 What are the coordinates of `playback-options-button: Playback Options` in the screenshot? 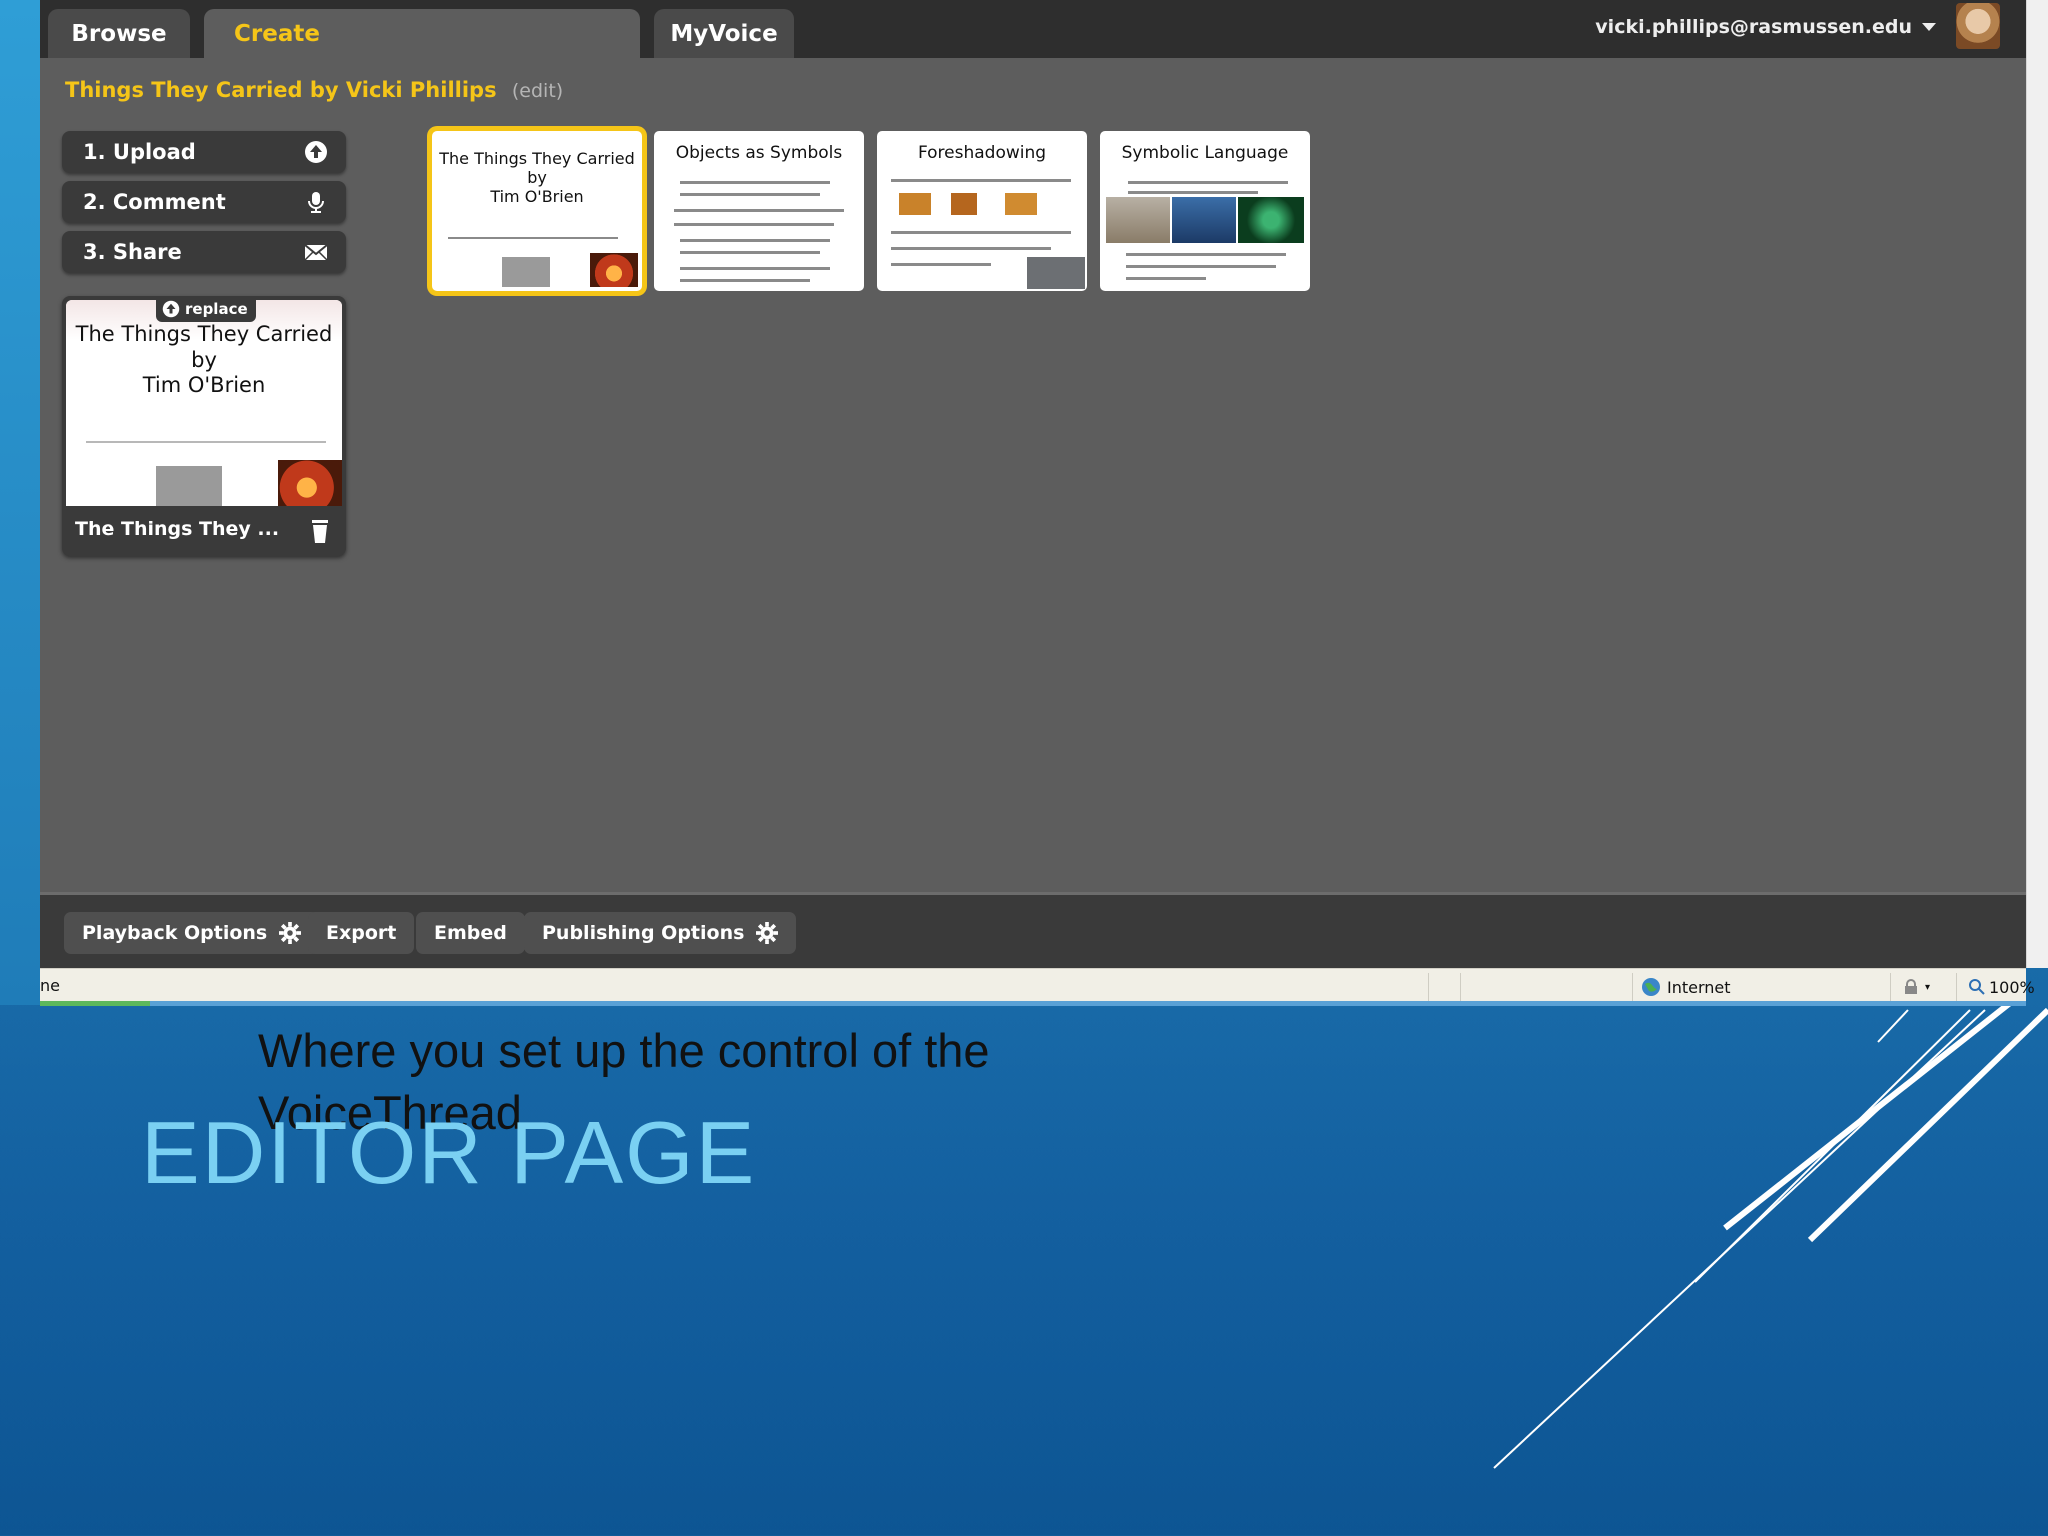 It's located at (192, 933).